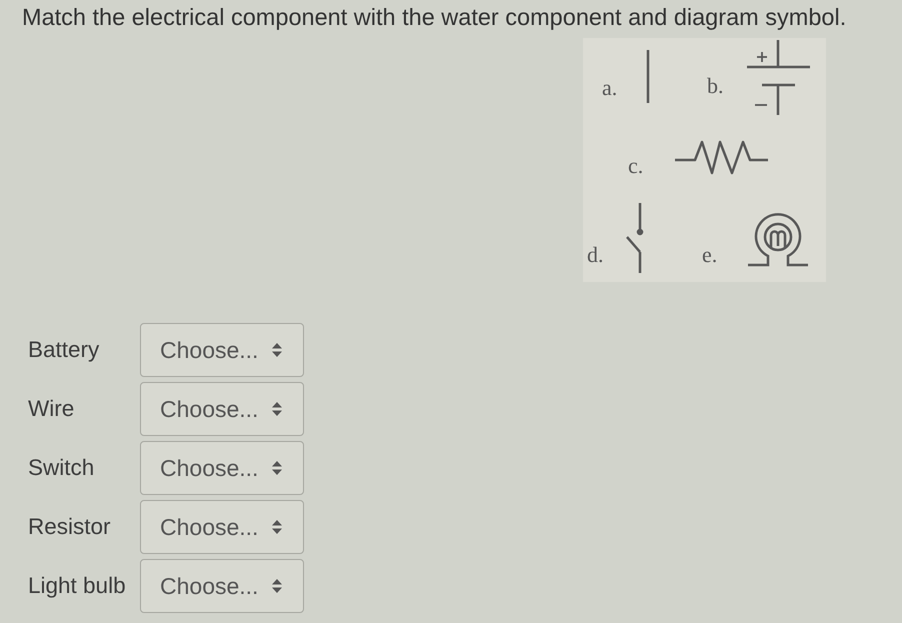 This screenshot has height=623, width=902. What do you see at coordinates (77, 586) in the screenshot?
I see `component-label: Light bulb` at bounding box center [77, 586].